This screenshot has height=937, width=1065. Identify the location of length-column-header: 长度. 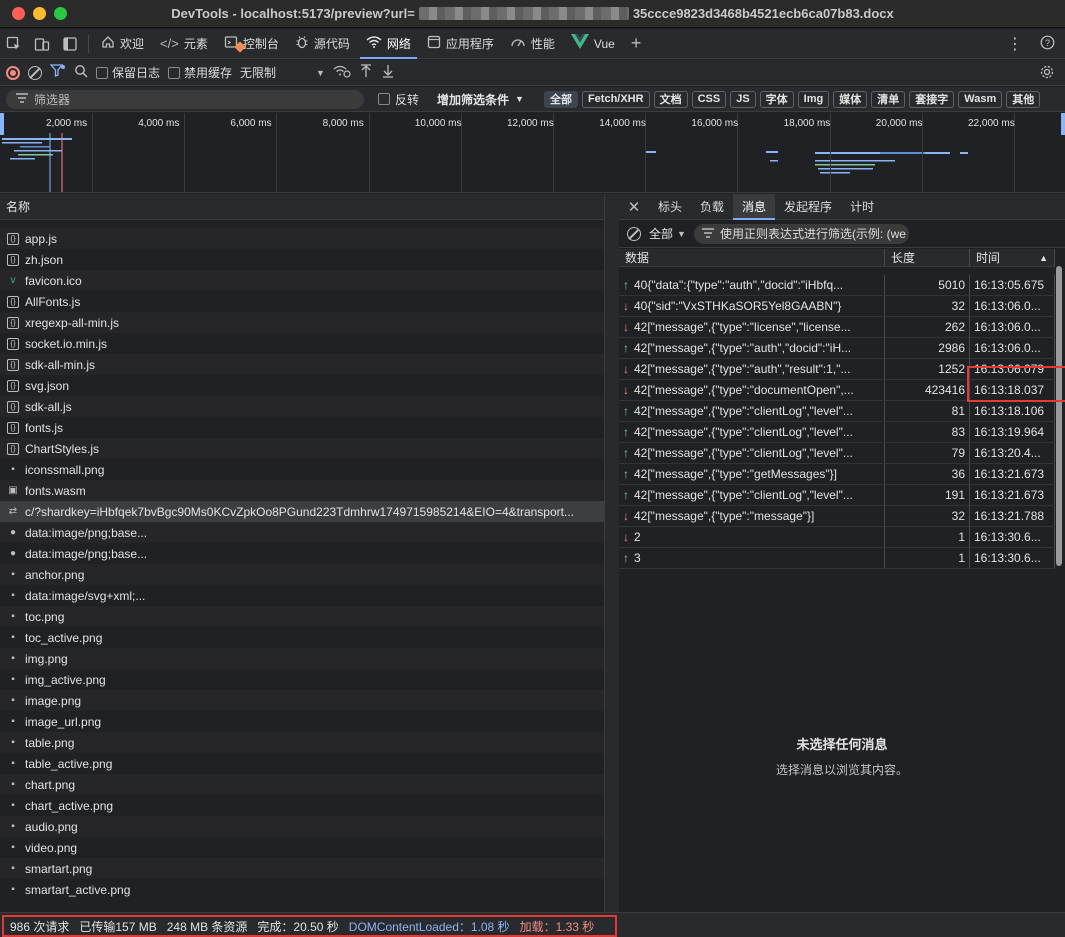
(927, 257).